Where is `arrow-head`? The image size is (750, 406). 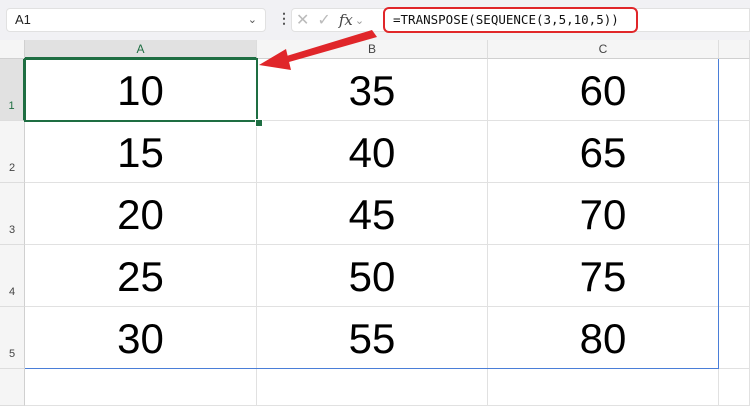
arrow-head is located at coordinates (275, 59).